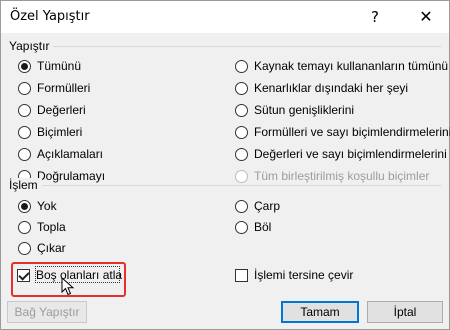 The width and height of the screenshot is (450, 330). I want to click on radio-paste-comments: Açıklamaları, so click(60, 154).